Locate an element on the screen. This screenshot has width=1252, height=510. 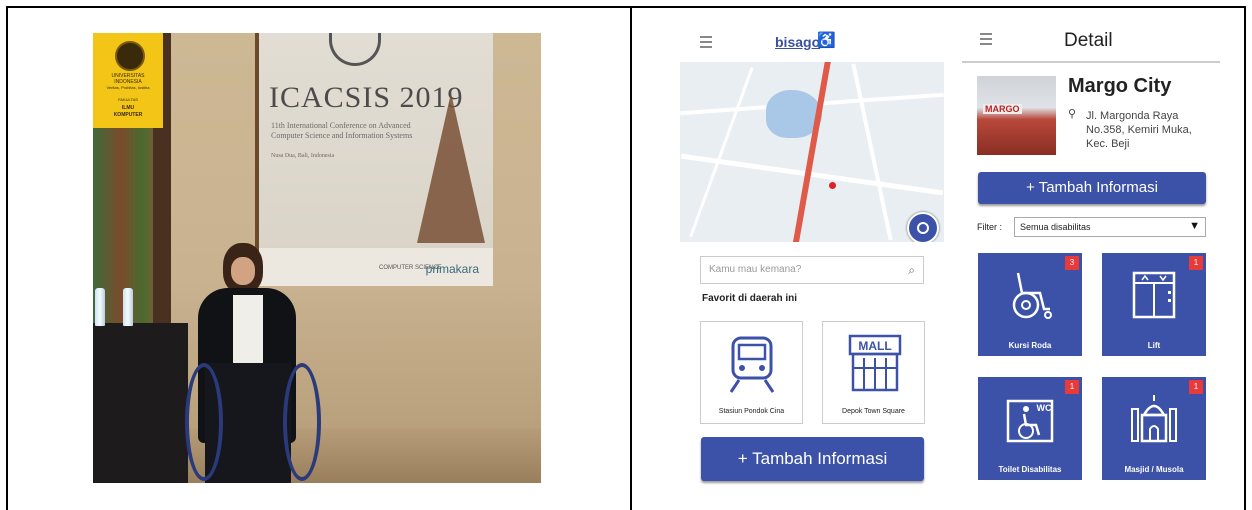
main-road is located at coordinates (811, 152).